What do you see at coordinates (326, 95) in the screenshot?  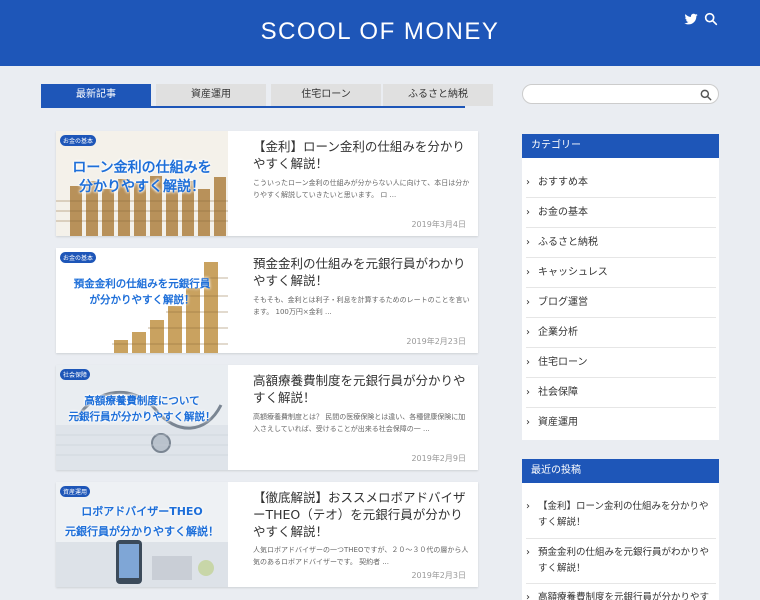 I see `tab-housing-loan: 住宅ローン` at bounding box center [326, 95].